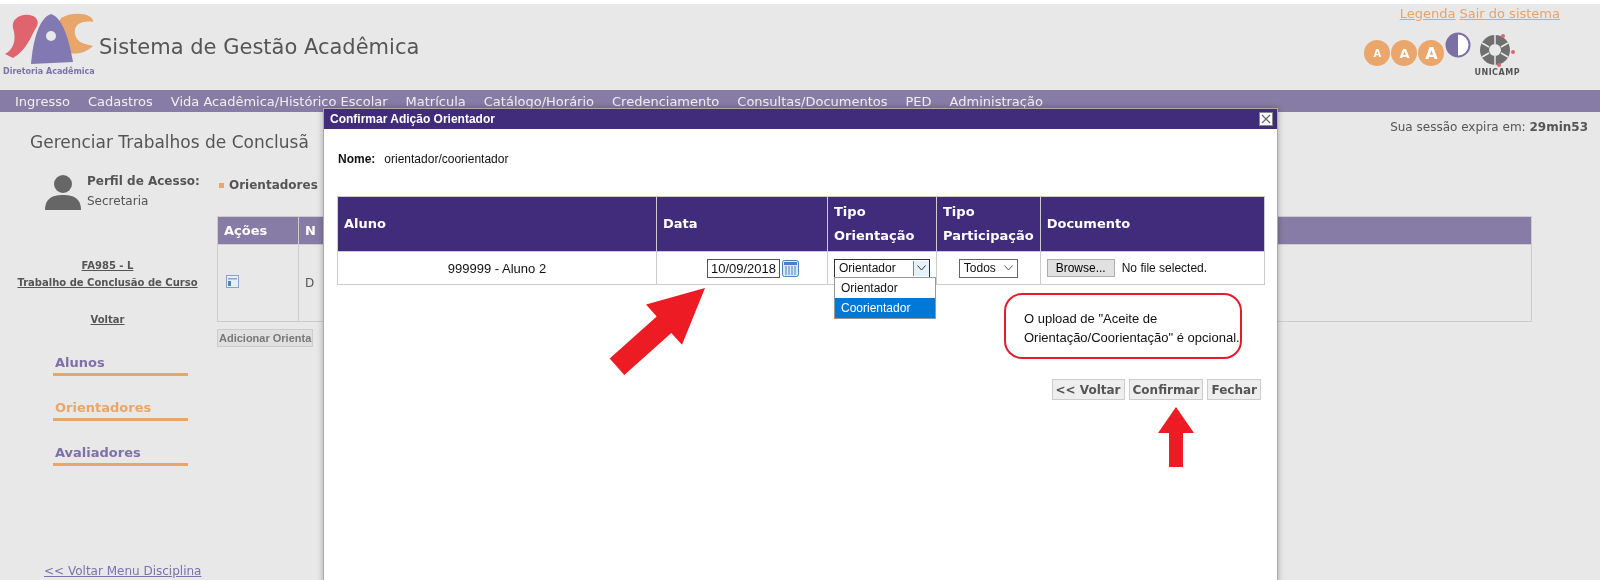 The image size is (1600, 580). I want to click on profile-label: Perfil de Acesso:, so click(143, 181).